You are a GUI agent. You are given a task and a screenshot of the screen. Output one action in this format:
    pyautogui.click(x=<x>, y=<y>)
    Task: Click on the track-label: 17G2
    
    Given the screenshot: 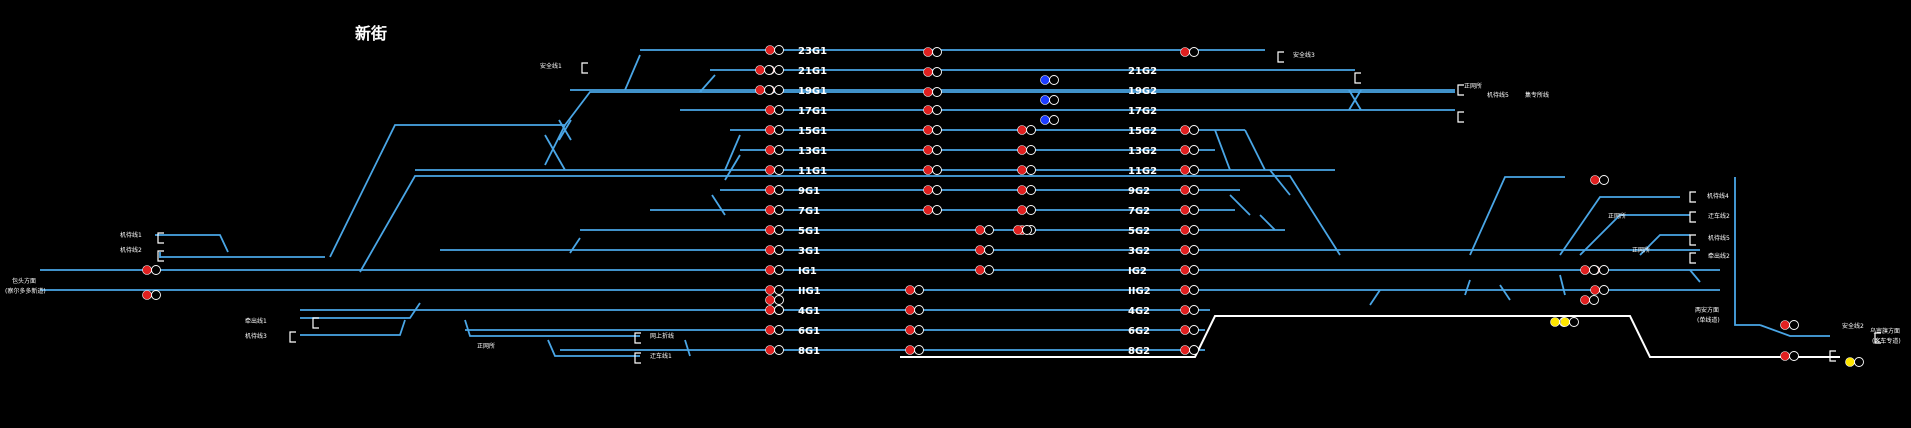 What is the action you would take?
    pyautogui.click(x=1142, y=111)
    